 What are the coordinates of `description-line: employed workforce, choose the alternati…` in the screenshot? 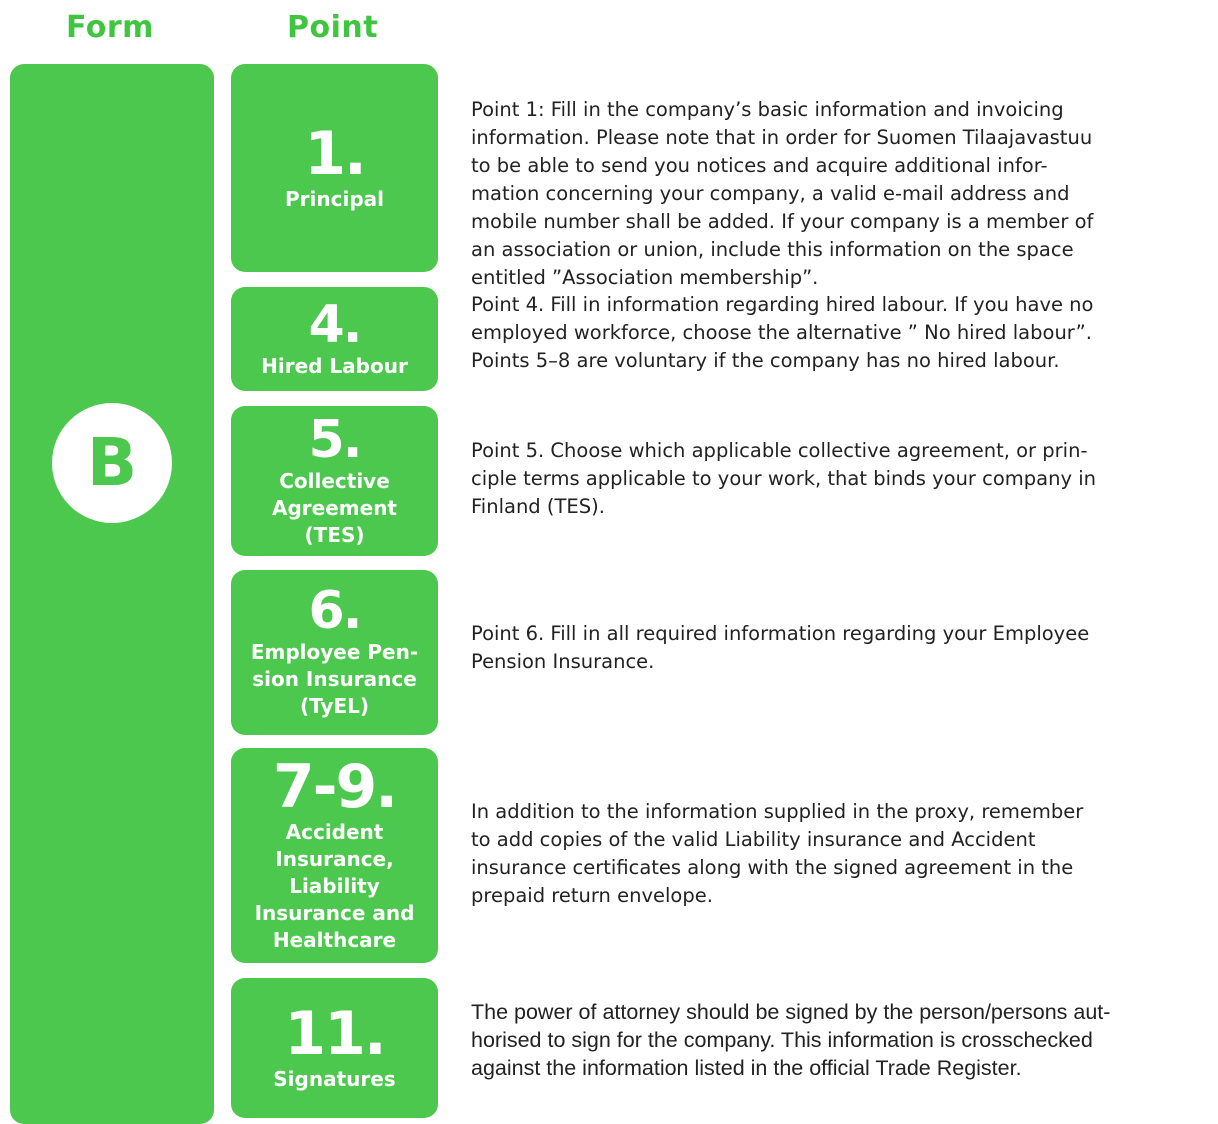 It's located at (781, 332).